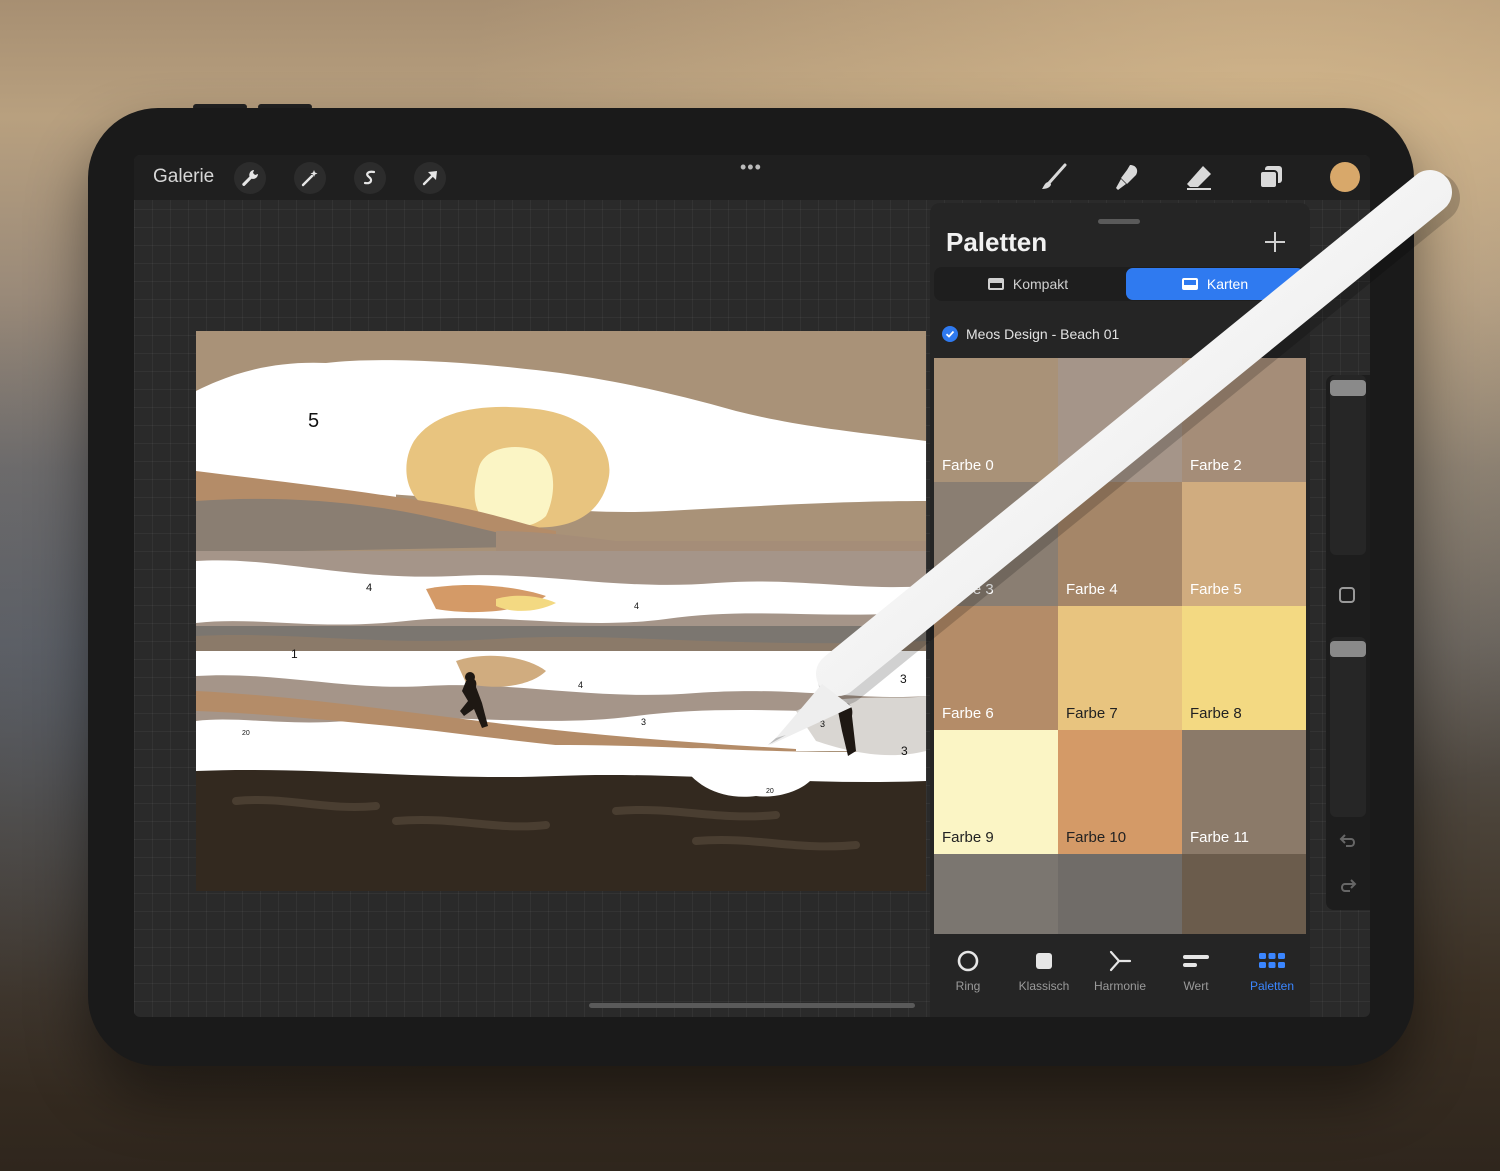 Image resolution: width=1500 pixels, height=1171 pixels. What do you see at coordinates (968, 837) in the screenshot?
I see `swatch-label: Farbe 9` at bounding box center [968, 837].